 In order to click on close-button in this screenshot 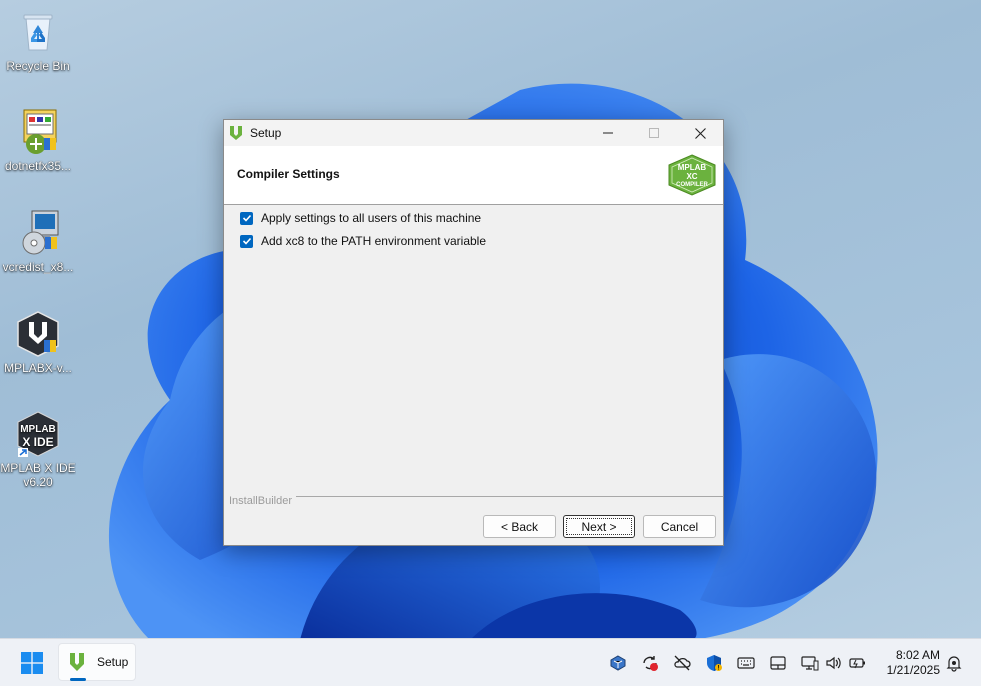, I will do `click(700, 133)`.